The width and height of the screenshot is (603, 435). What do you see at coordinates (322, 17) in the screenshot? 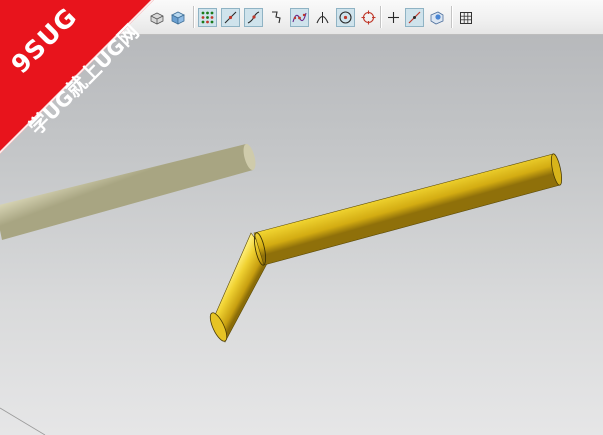
I see `snap-intersection-icon` at bounding box center [322, 17].